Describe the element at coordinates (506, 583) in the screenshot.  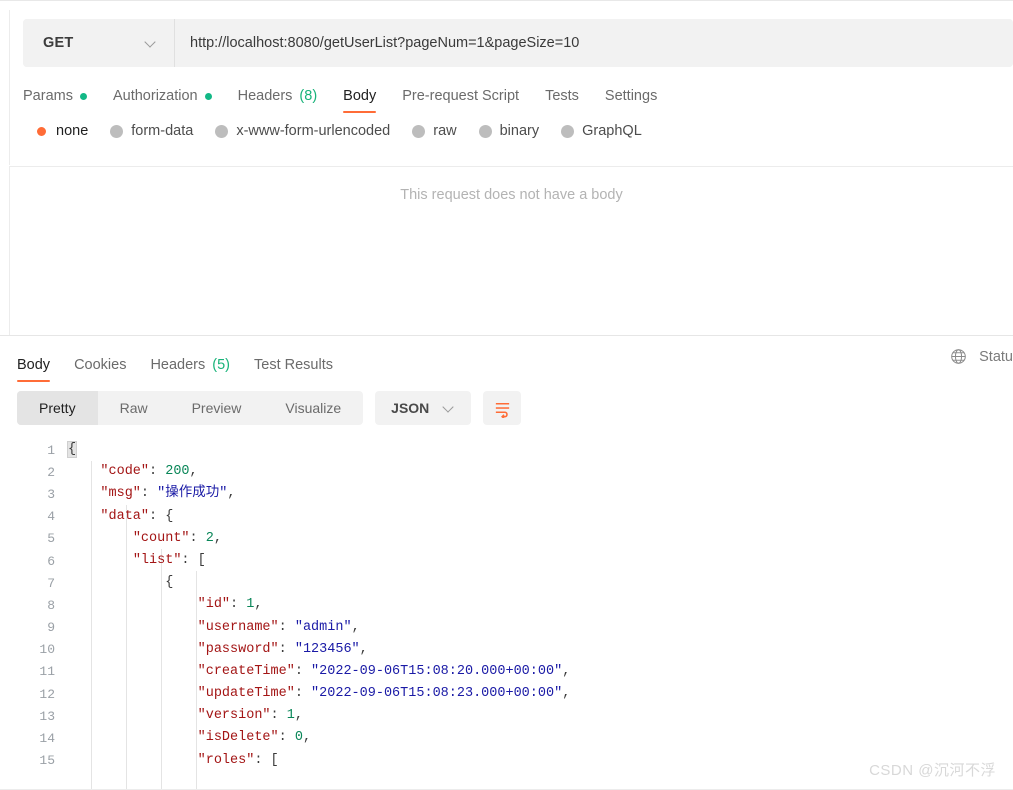
I see `code-line: 7 {` at that location.